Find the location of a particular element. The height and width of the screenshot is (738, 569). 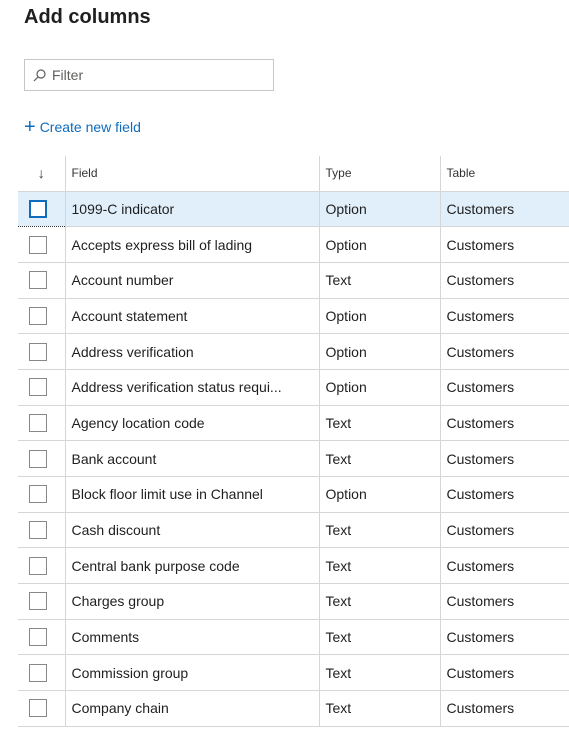

table-row: Central bank purpose code Text Customers is located at coordinates (293, 566).